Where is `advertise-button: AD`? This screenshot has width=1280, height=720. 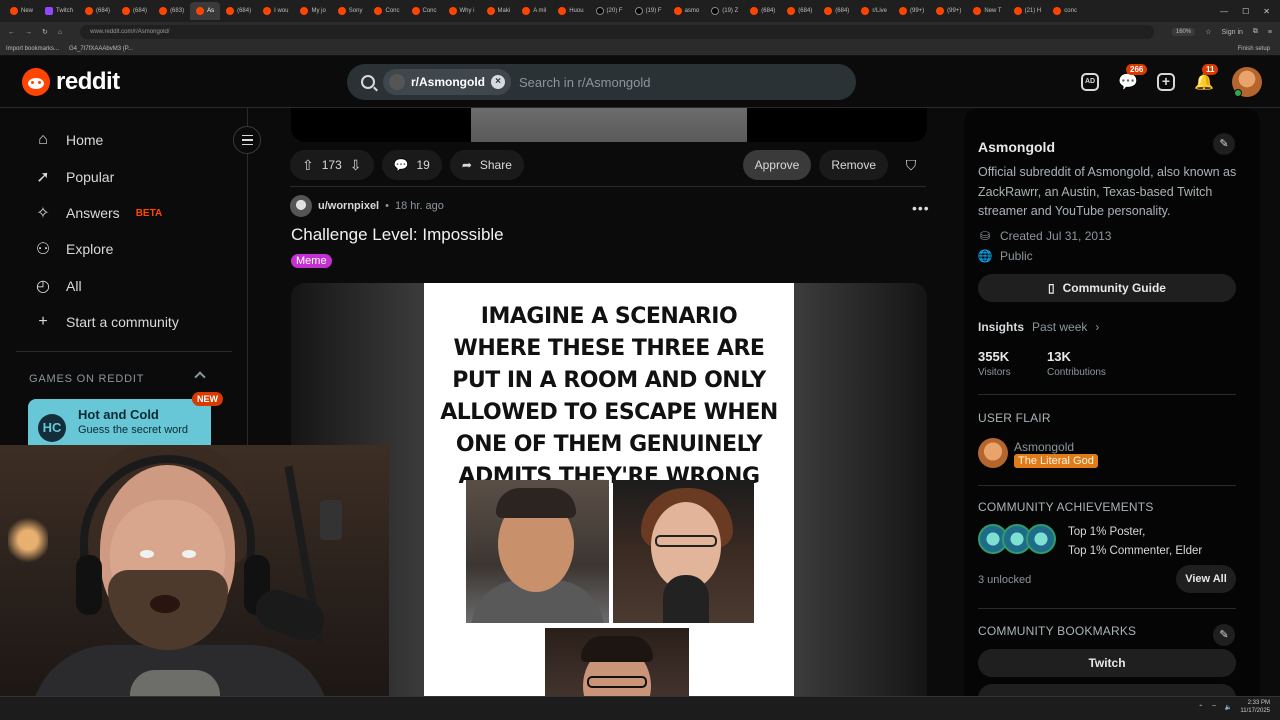
advertise-button: AD is located at coordinates (1090, 82).